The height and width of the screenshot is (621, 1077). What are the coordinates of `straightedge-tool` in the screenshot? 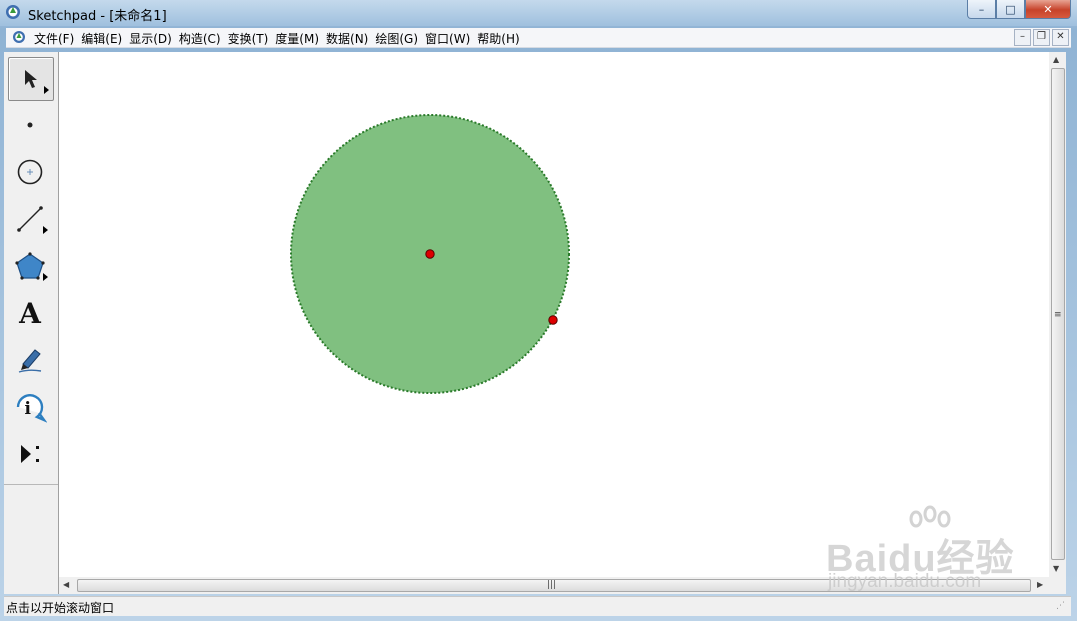 It's located at (30, 219).